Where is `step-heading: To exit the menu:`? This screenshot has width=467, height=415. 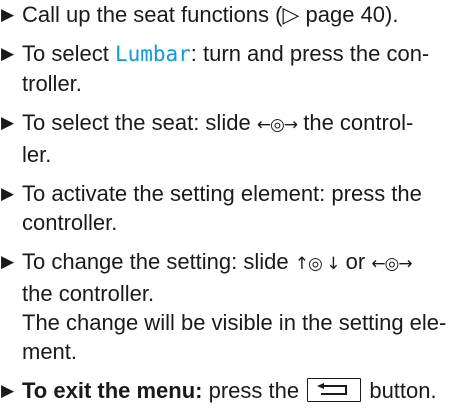
step-heading: To exit the menu: is located at coordinates (112, 390).